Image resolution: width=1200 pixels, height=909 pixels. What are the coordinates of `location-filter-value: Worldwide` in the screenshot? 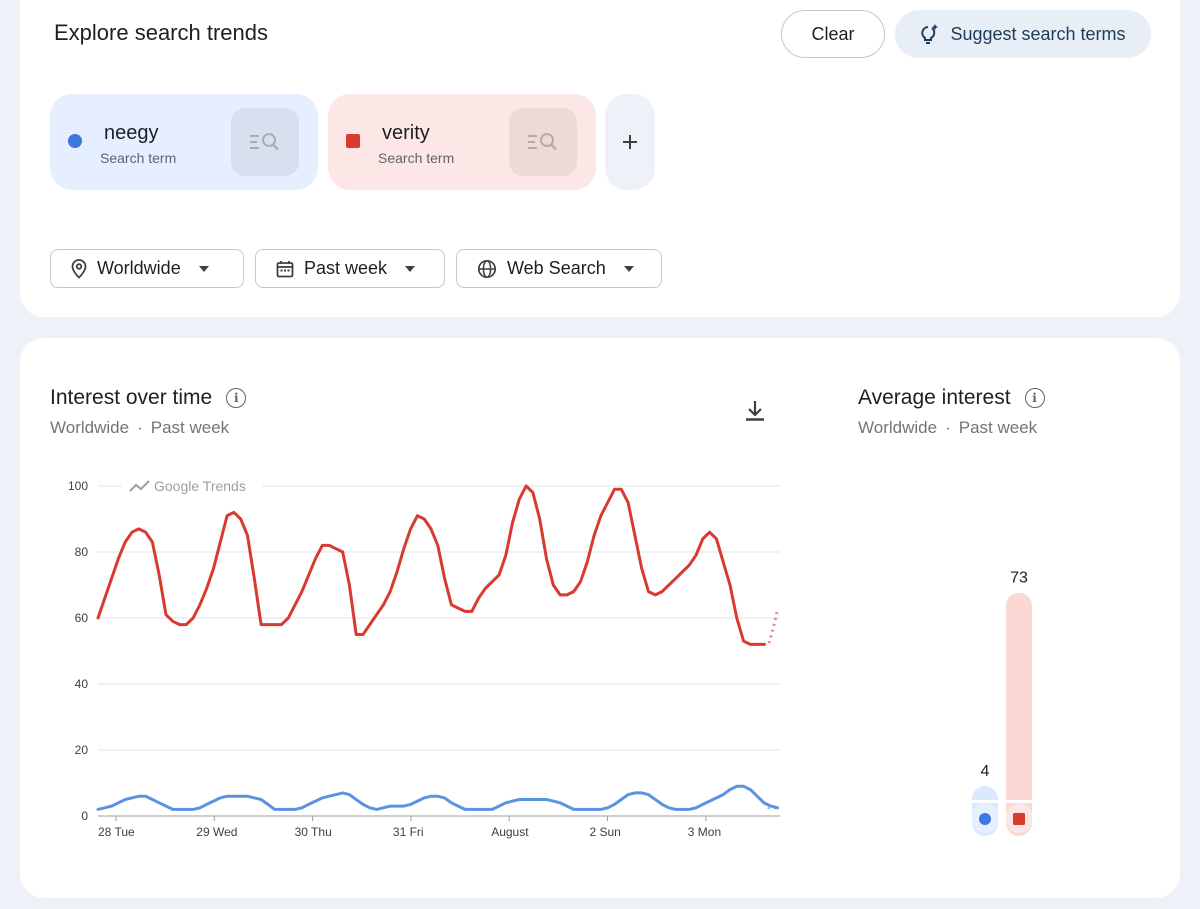 It's located at (139, 268).